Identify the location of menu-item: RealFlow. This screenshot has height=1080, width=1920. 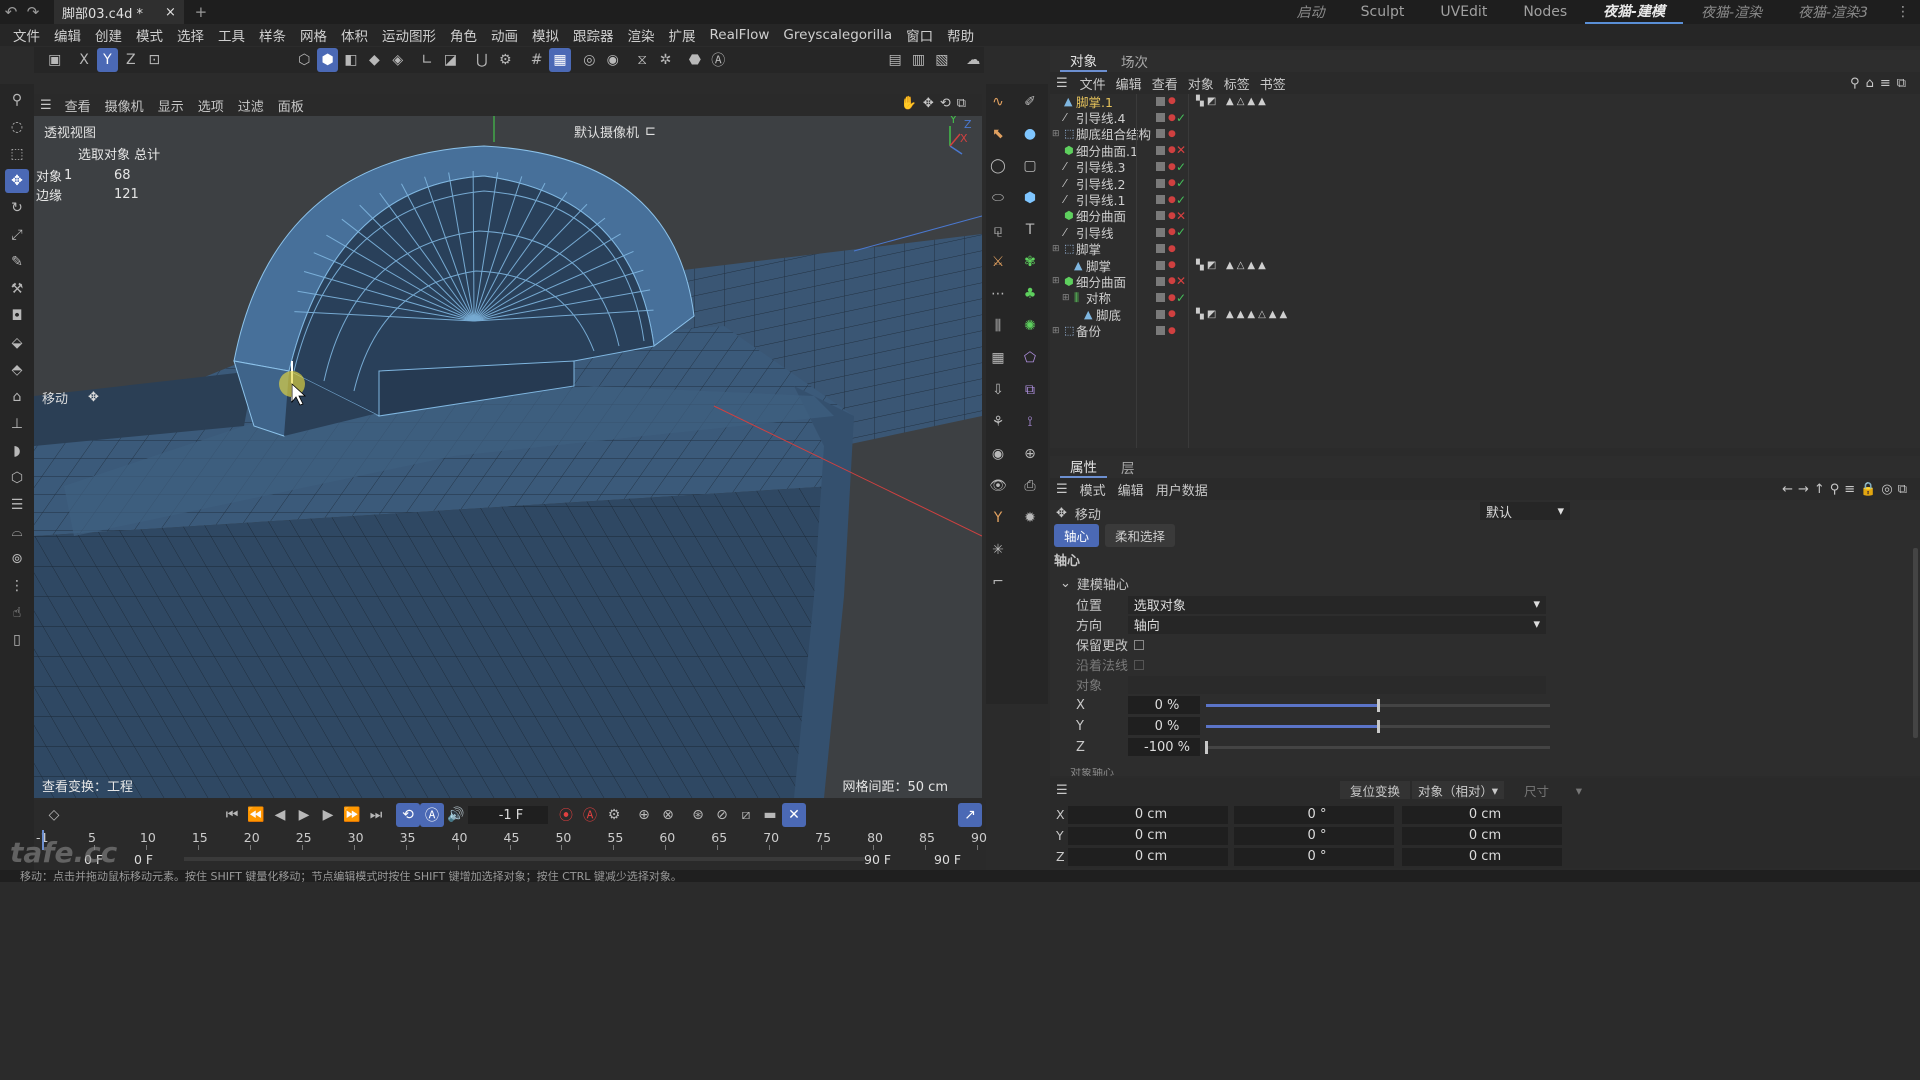
(740, 35).